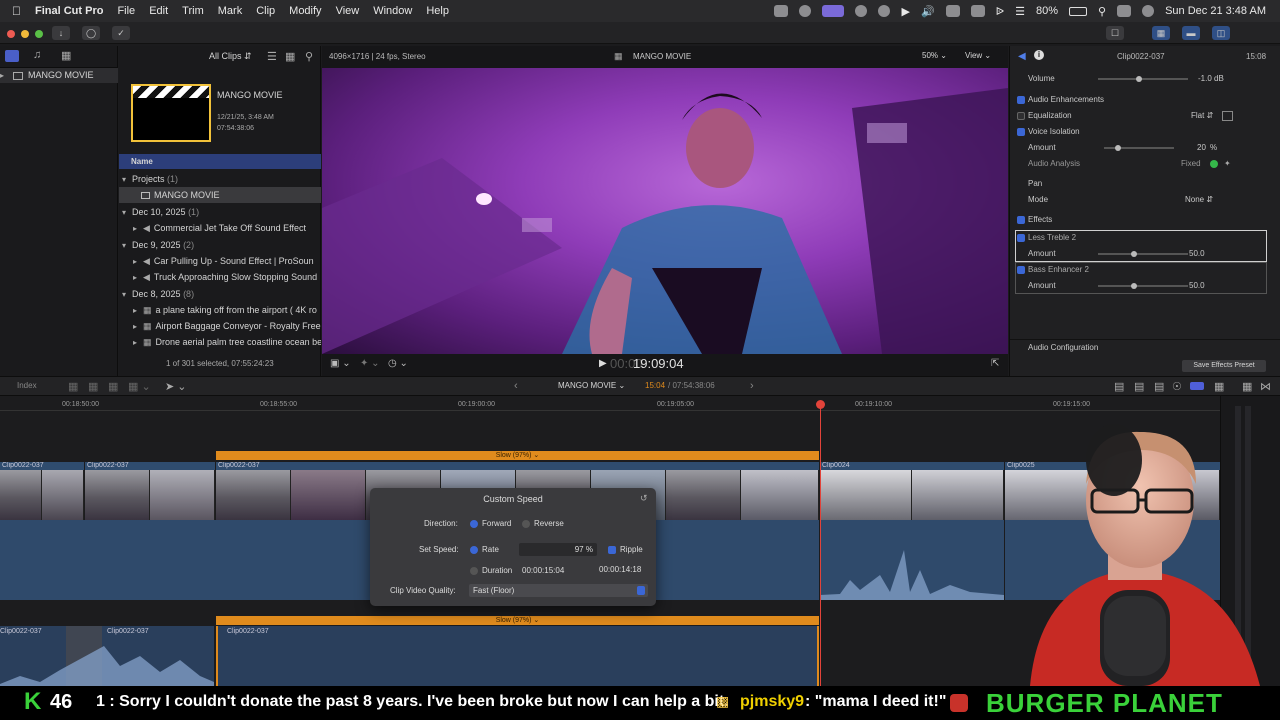 The width and height of the screenshot is (1280, 720). Describe the element at coordinates (348, 11) in the screenshot. I see `menu-view: View` at that location.